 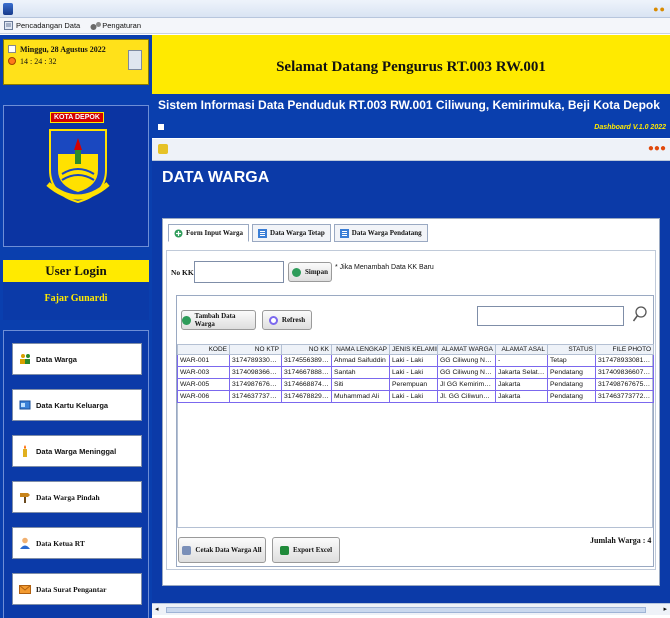 What do you see at coordinates (297, 233) in the screenshot?
I see `tab-label: Data Warga Tetap` at bounding box center [297, 233].